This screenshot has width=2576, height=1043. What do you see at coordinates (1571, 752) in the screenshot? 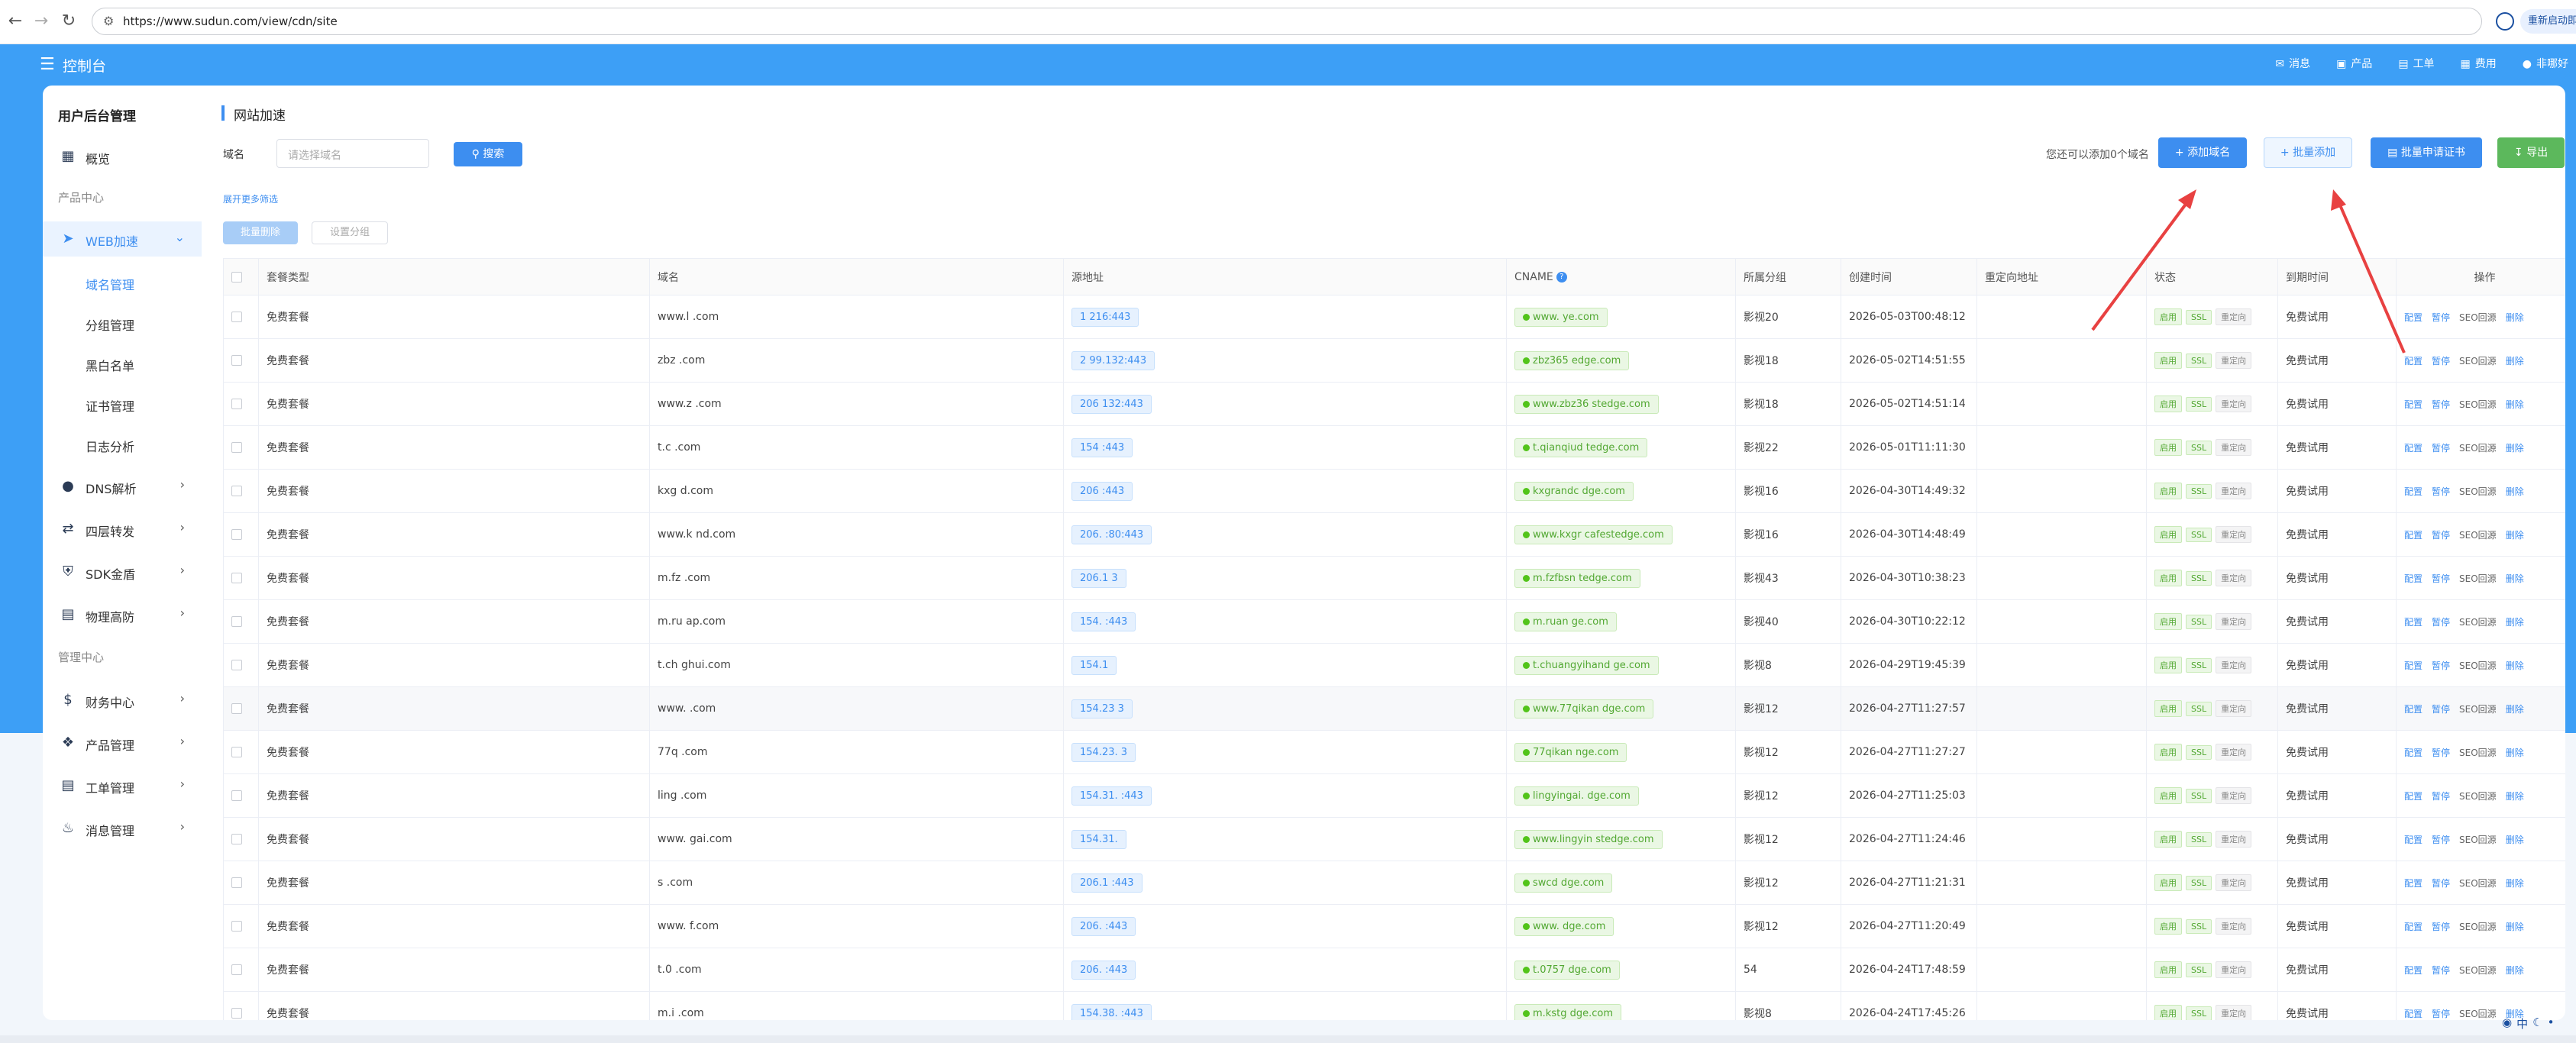
I see `cname-tag: 77qikan nge.com` at bounding box center [1571, 752].